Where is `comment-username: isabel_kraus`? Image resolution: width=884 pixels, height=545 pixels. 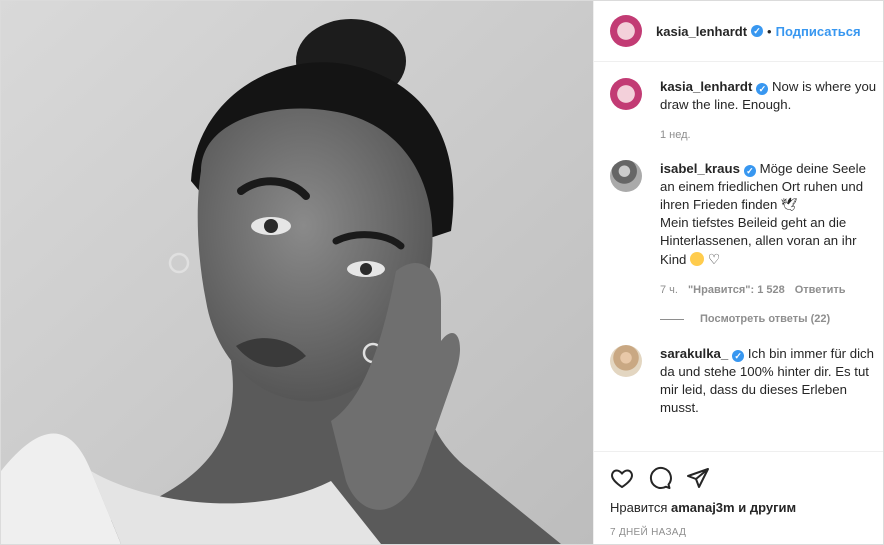 comment-username: isabel_kraus is located at coordinates (700, 168).